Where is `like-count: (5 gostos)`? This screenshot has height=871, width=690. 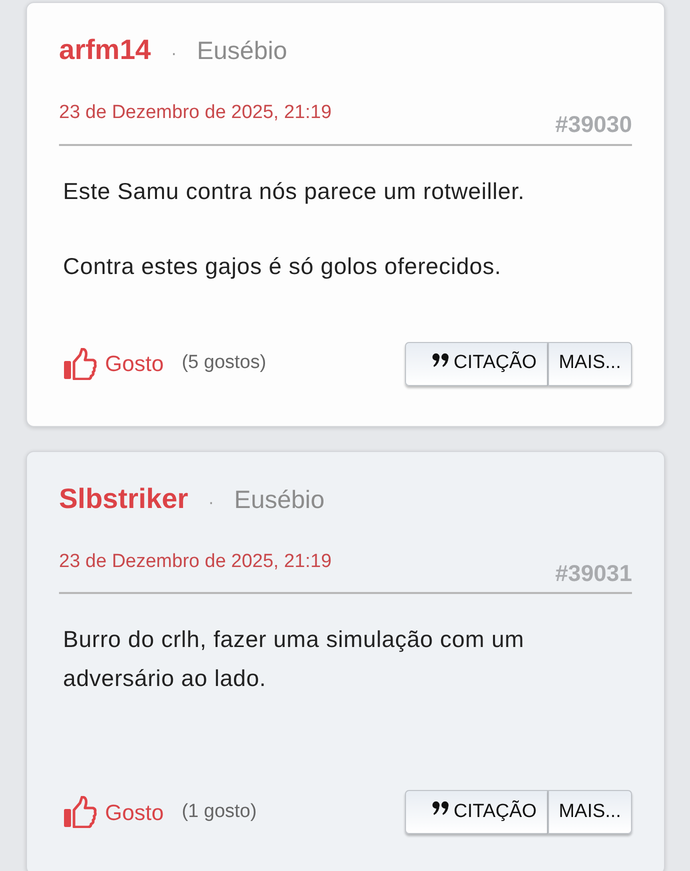
like-count: (5 gostos) is located at coordinates (224, 363).